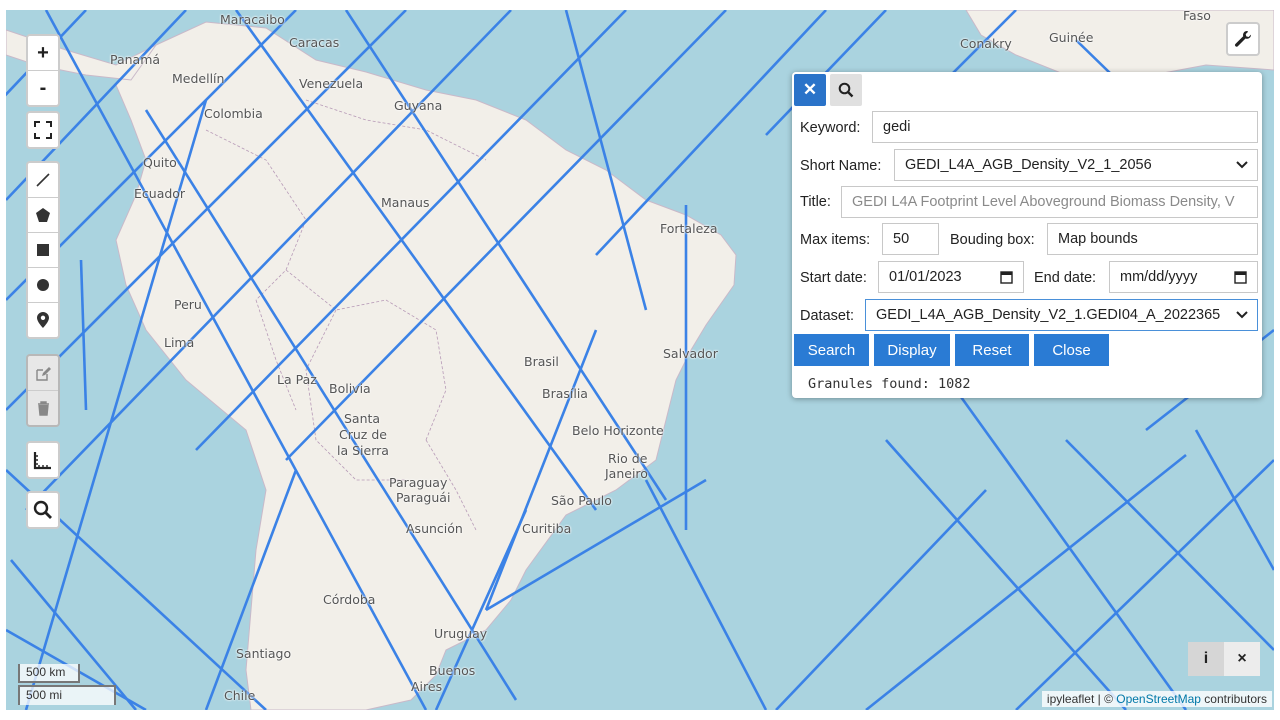 This screenshot has width=1280, height=720. I want to click on place-aires: Aires, so click(427, 686).